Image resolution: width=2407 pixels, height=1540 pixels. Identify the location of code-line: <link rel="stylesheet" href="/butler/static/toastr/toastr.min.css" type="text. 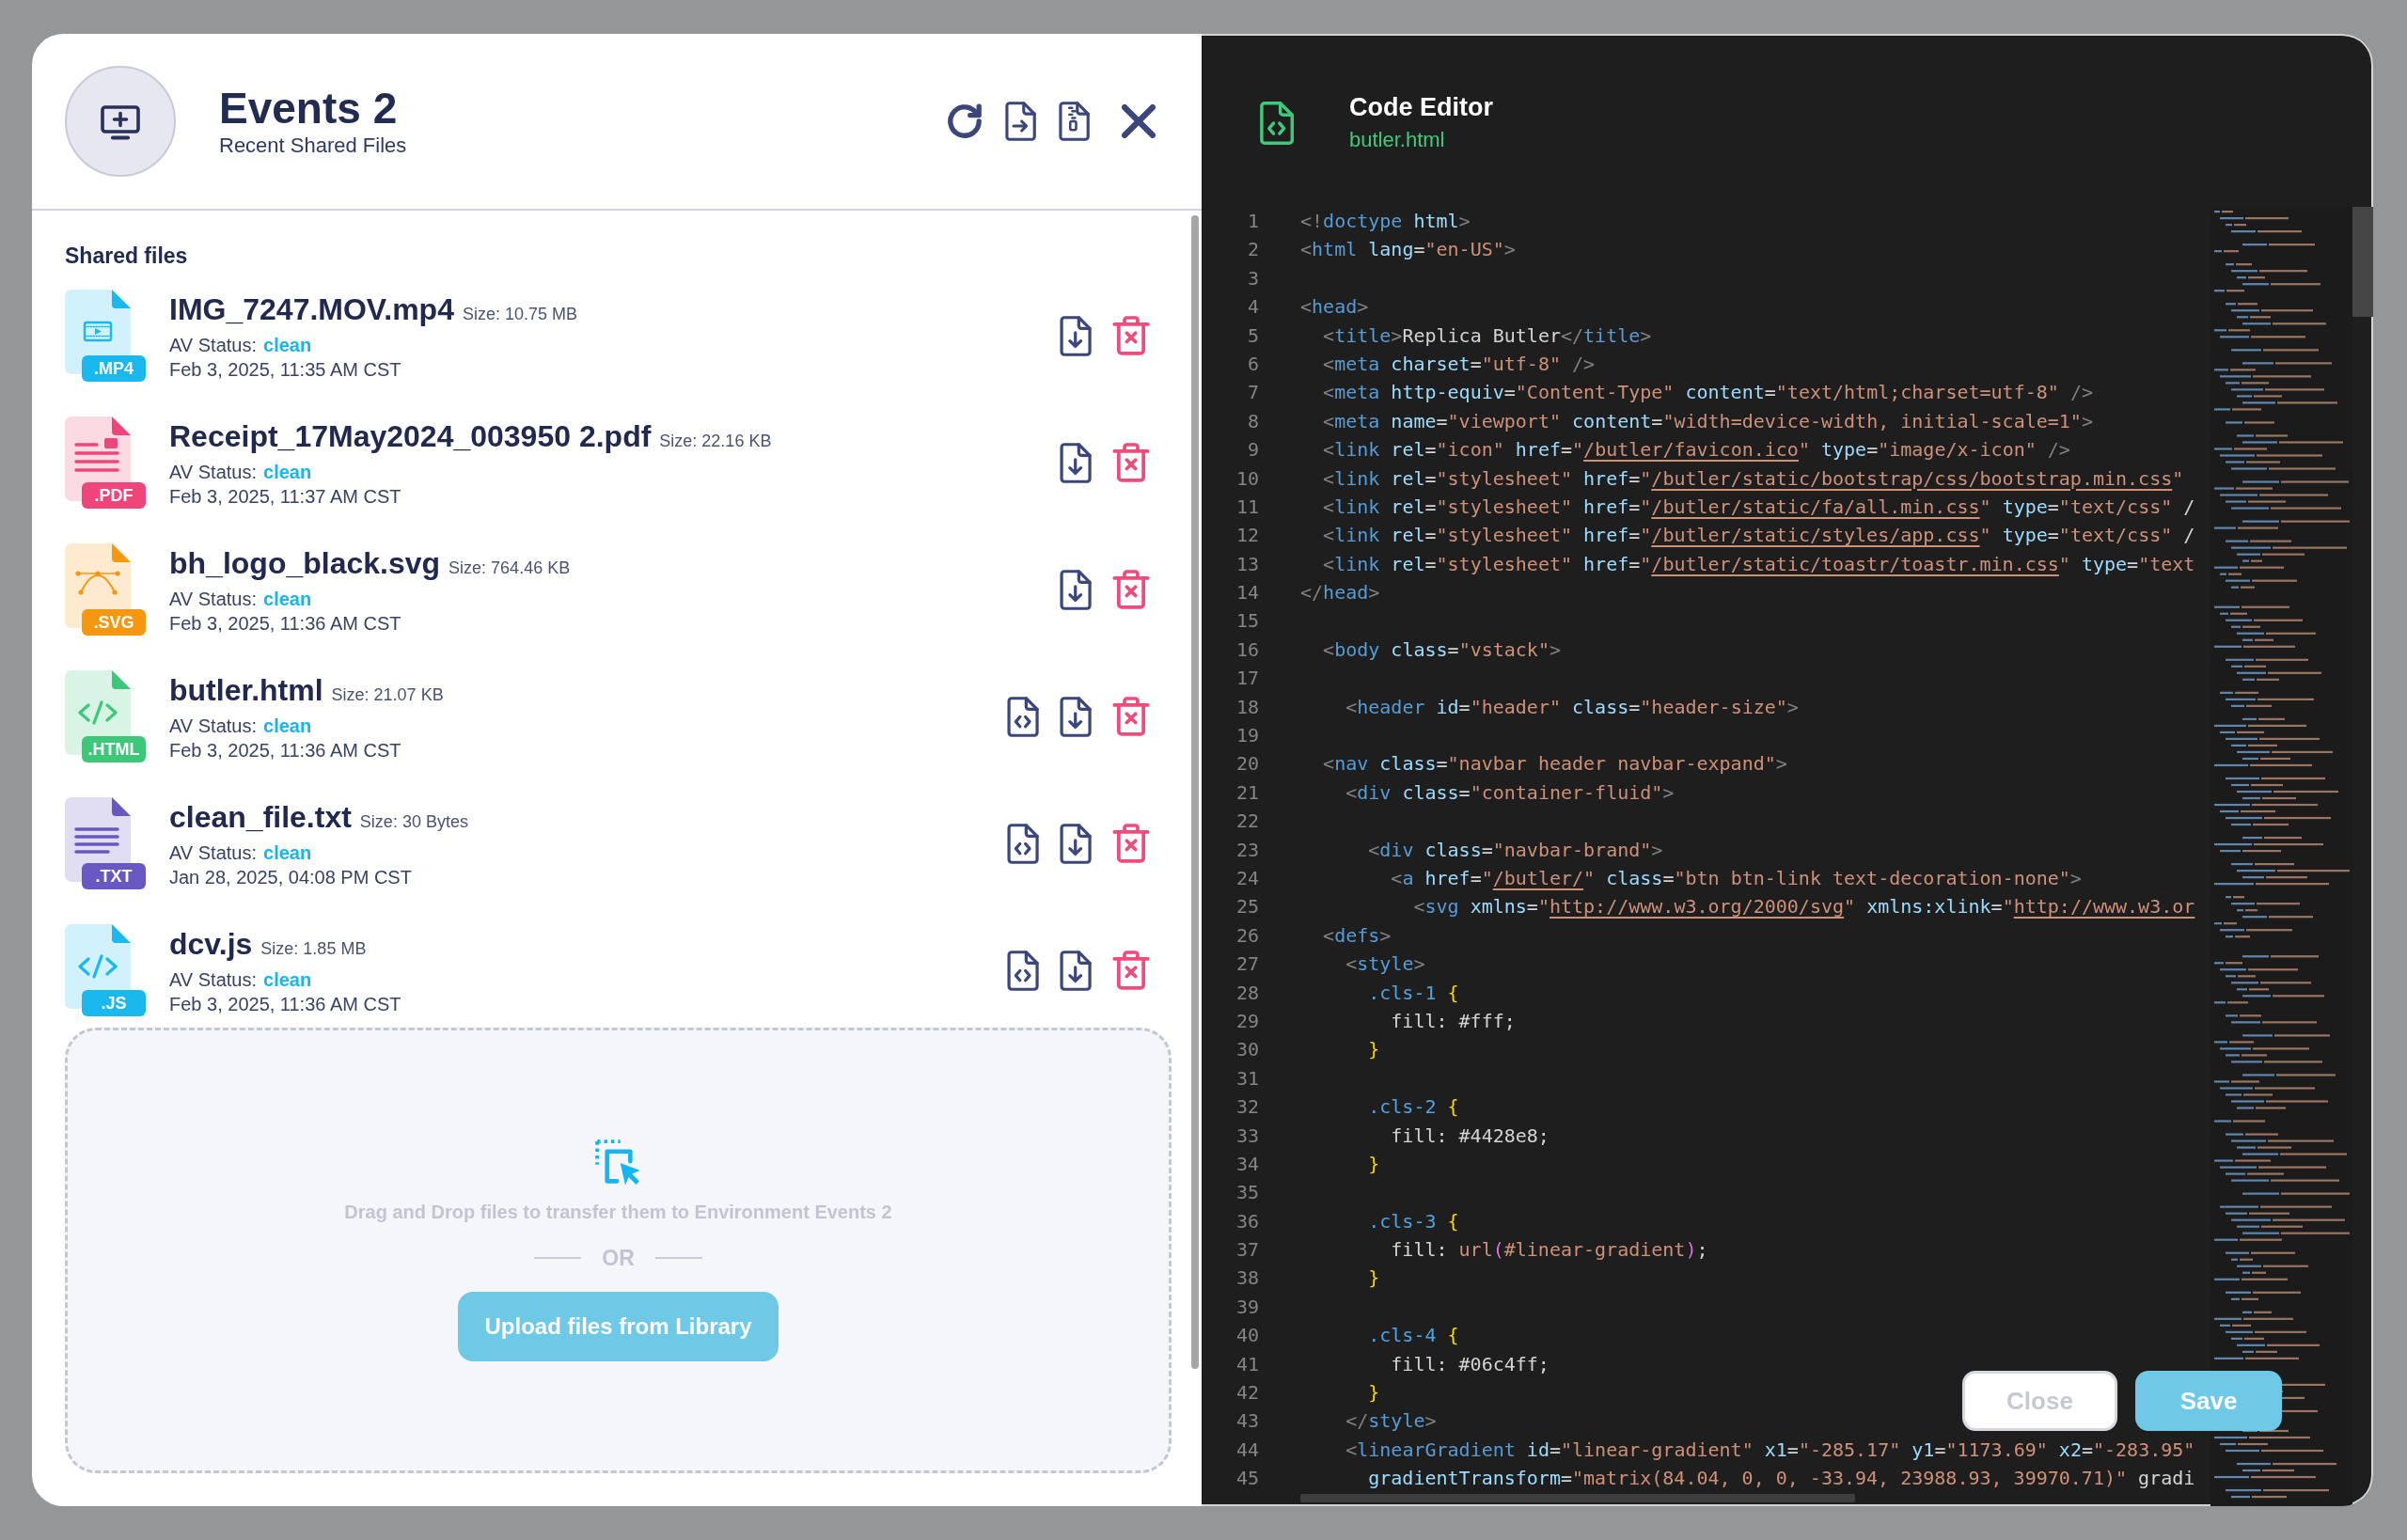
(1759, 564).